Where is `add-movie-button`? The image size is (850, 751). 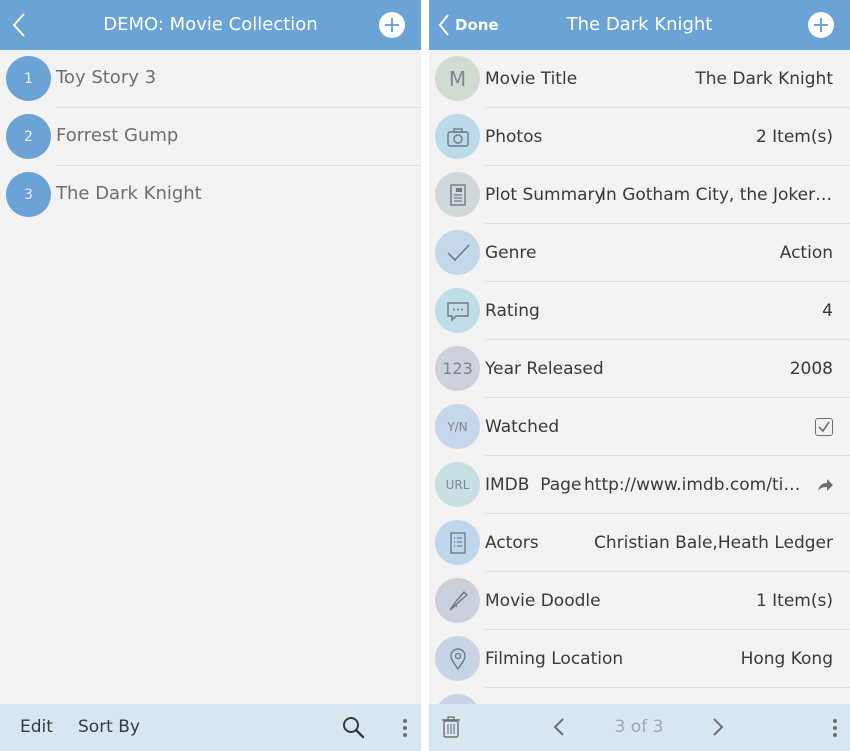 add-movie-button is located at coordinates (392, 25).